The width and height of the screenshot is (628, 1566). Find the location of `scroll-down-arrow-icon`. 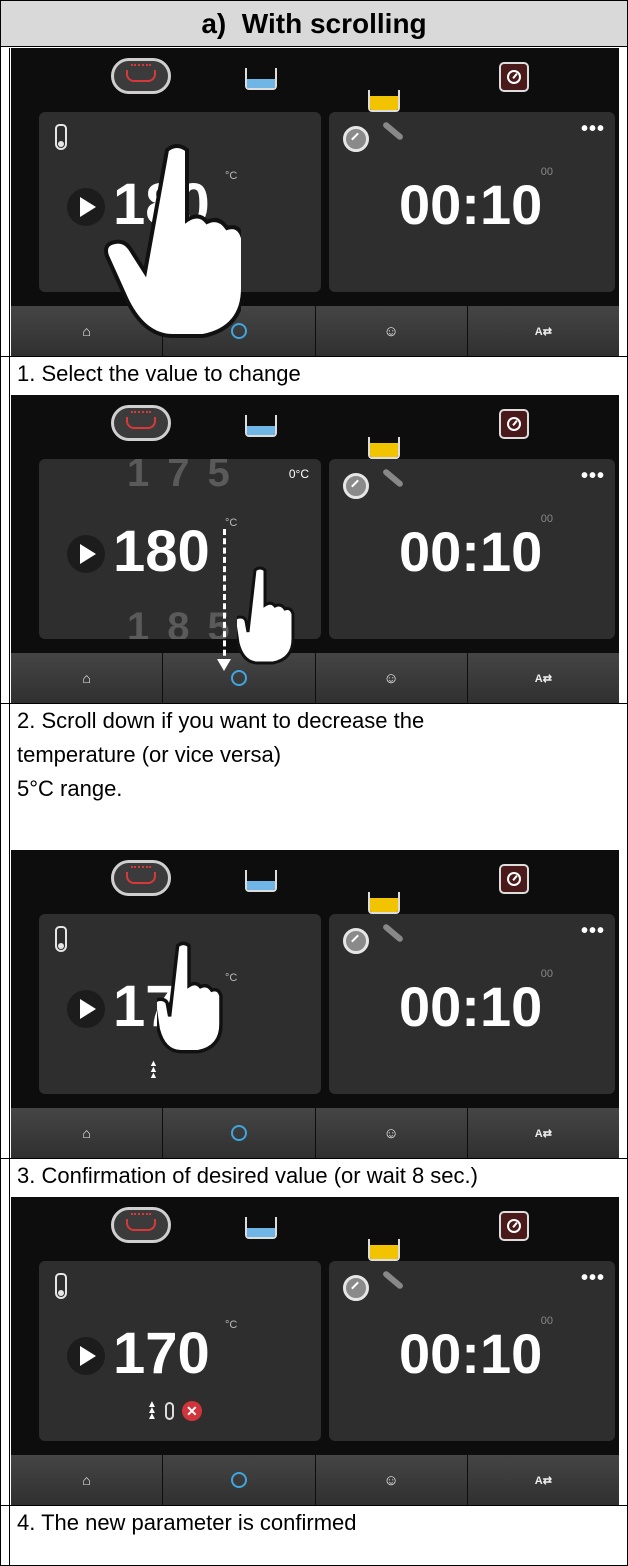

scroll-down-arrow-icon is located at coordinates (224, 600).